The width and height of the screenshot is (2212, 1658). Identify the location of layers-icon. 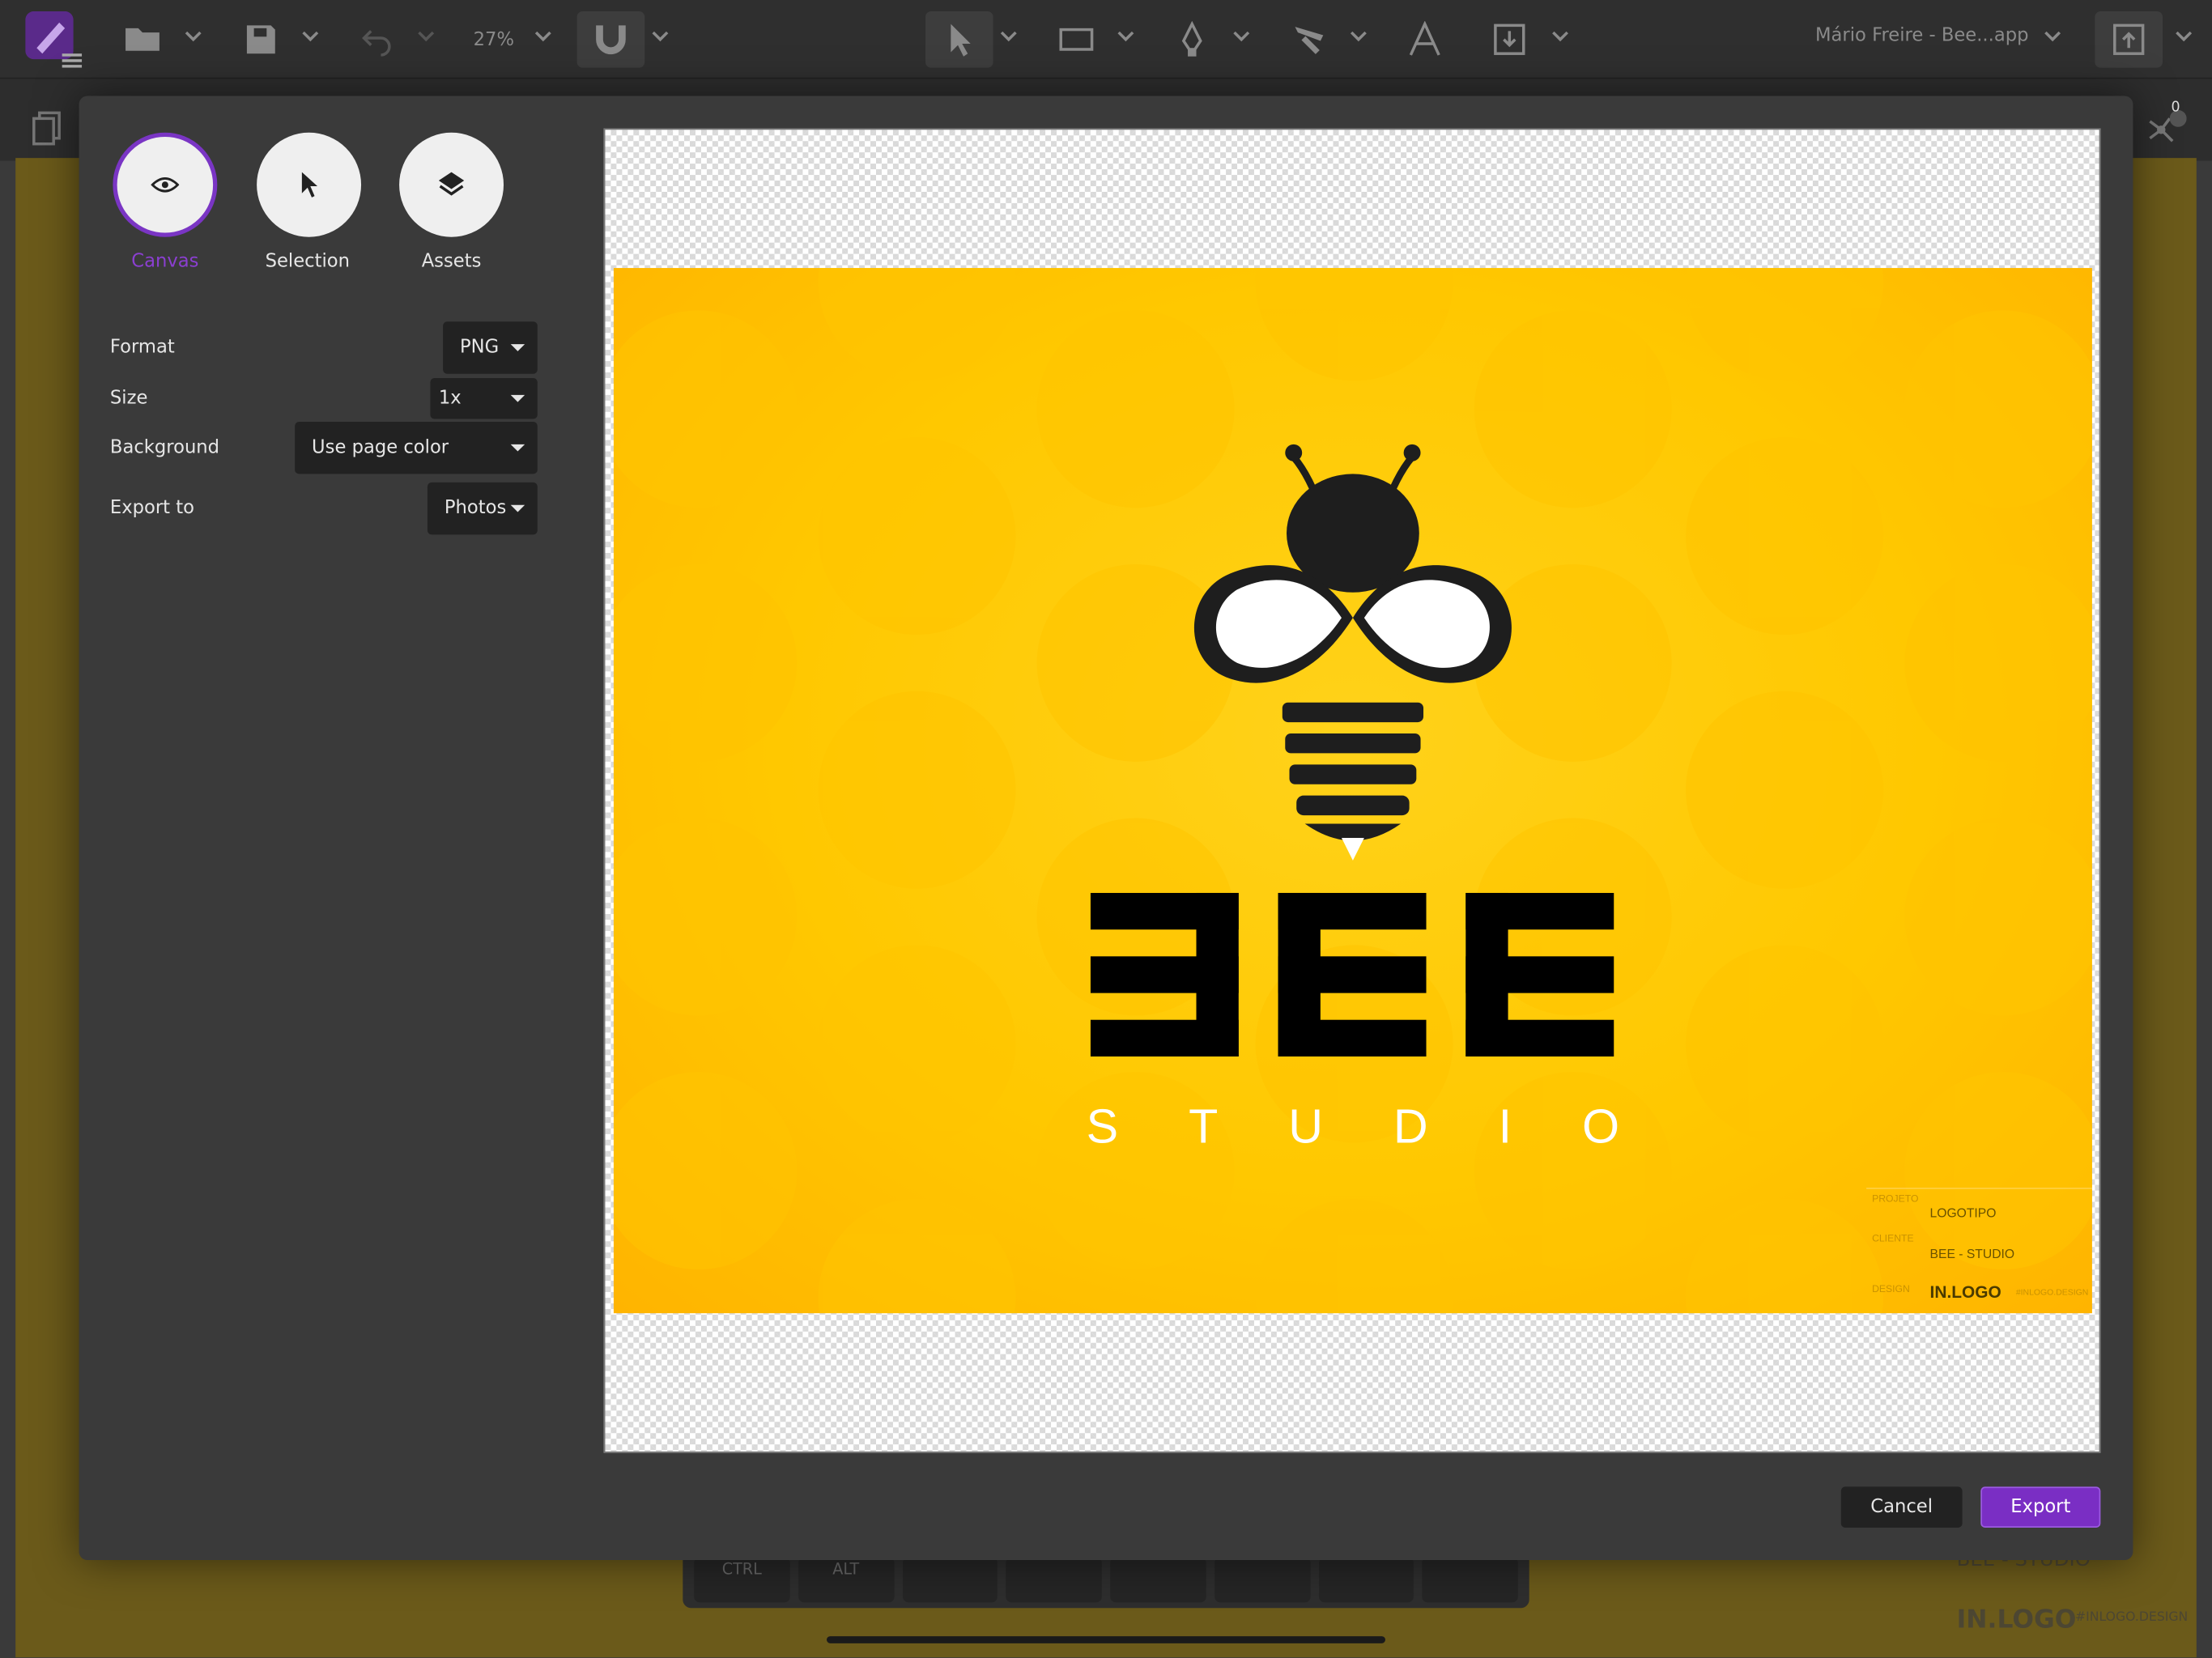
(451, 184).